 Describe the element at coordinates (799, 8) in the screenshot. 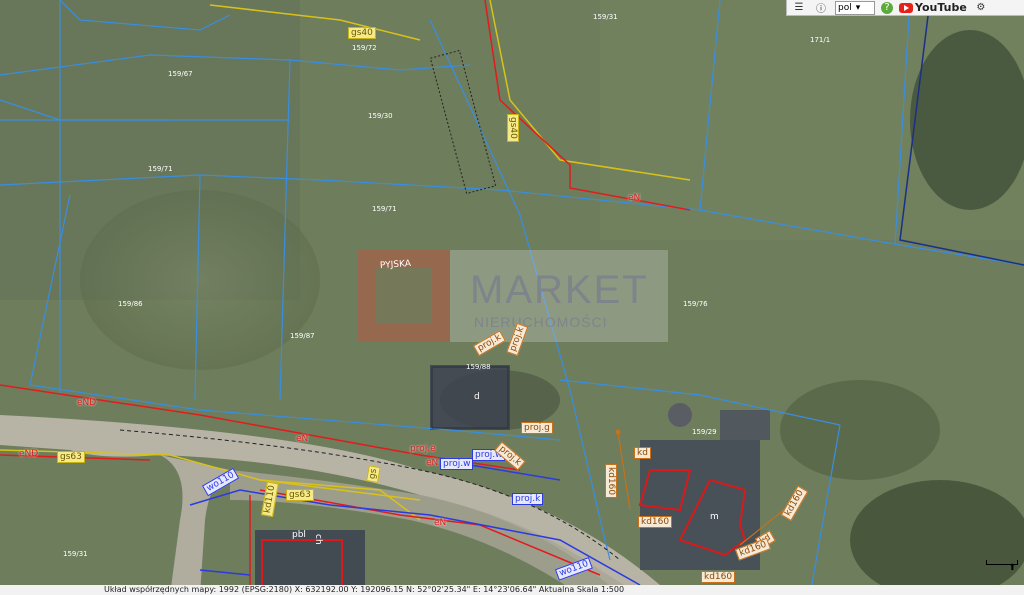

I see `legend-icon: ☰` at that location.